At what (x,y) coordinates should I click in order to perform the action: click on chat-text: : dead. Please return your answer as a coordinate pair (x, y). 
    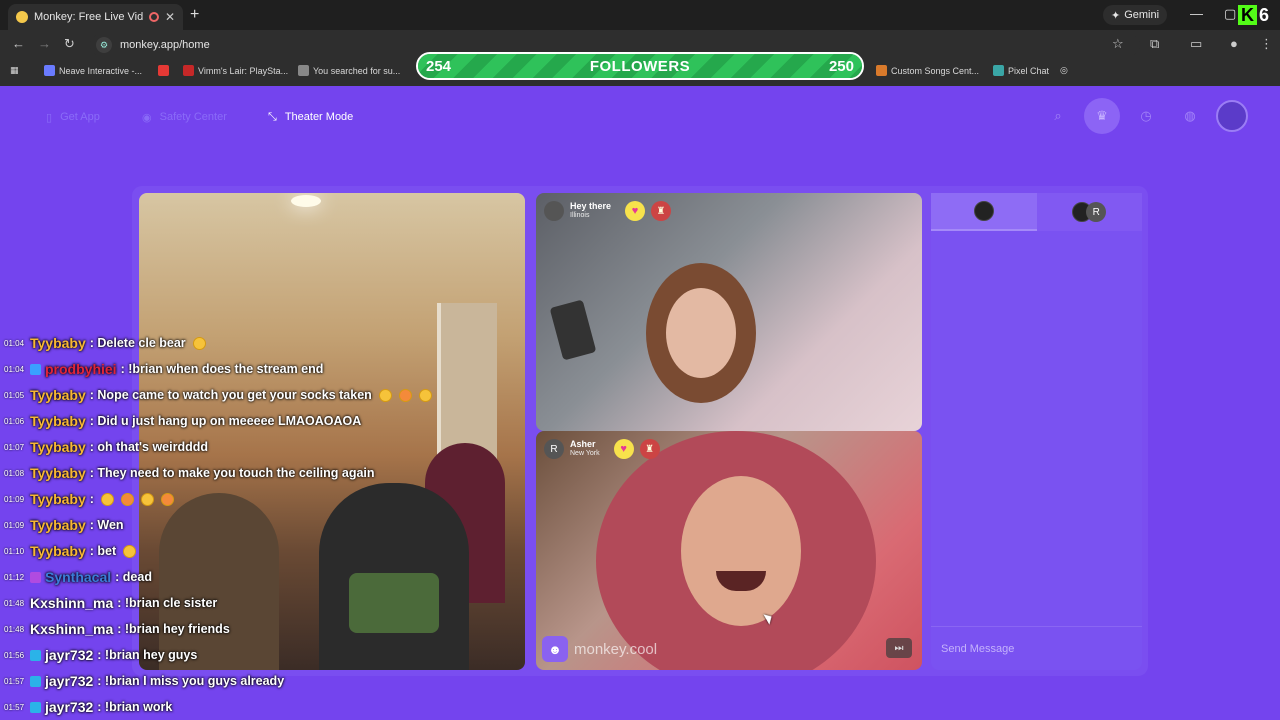
    Looking at the image, I should click on (133, 577).